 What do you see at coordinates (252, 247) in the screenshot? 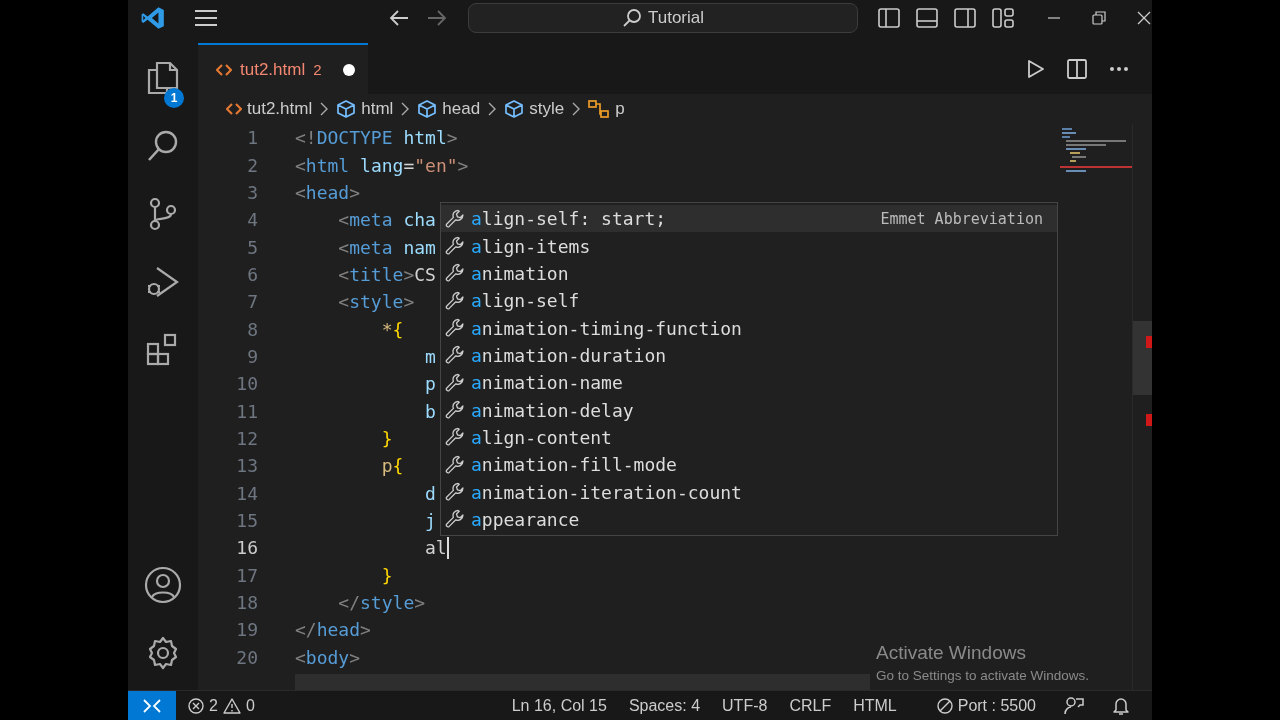
I see `line-number: 5` at bounding box center [252, 247].